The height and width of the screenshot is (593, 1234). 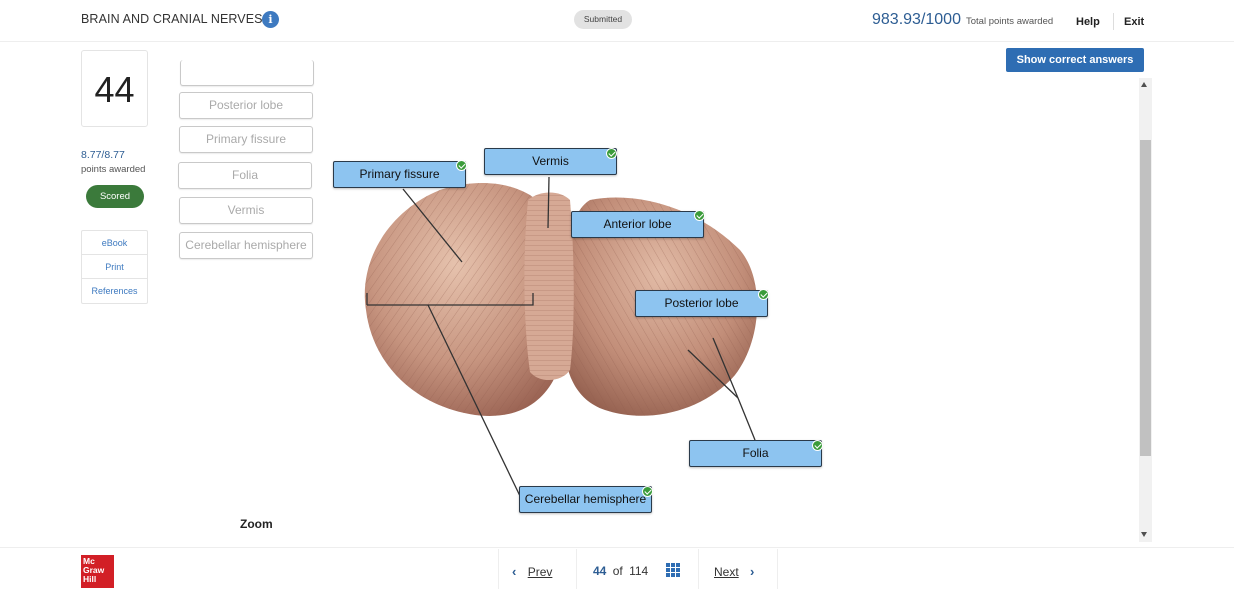 I want to click on prev-button: ‹ Prev, so click(x=532, y=571).